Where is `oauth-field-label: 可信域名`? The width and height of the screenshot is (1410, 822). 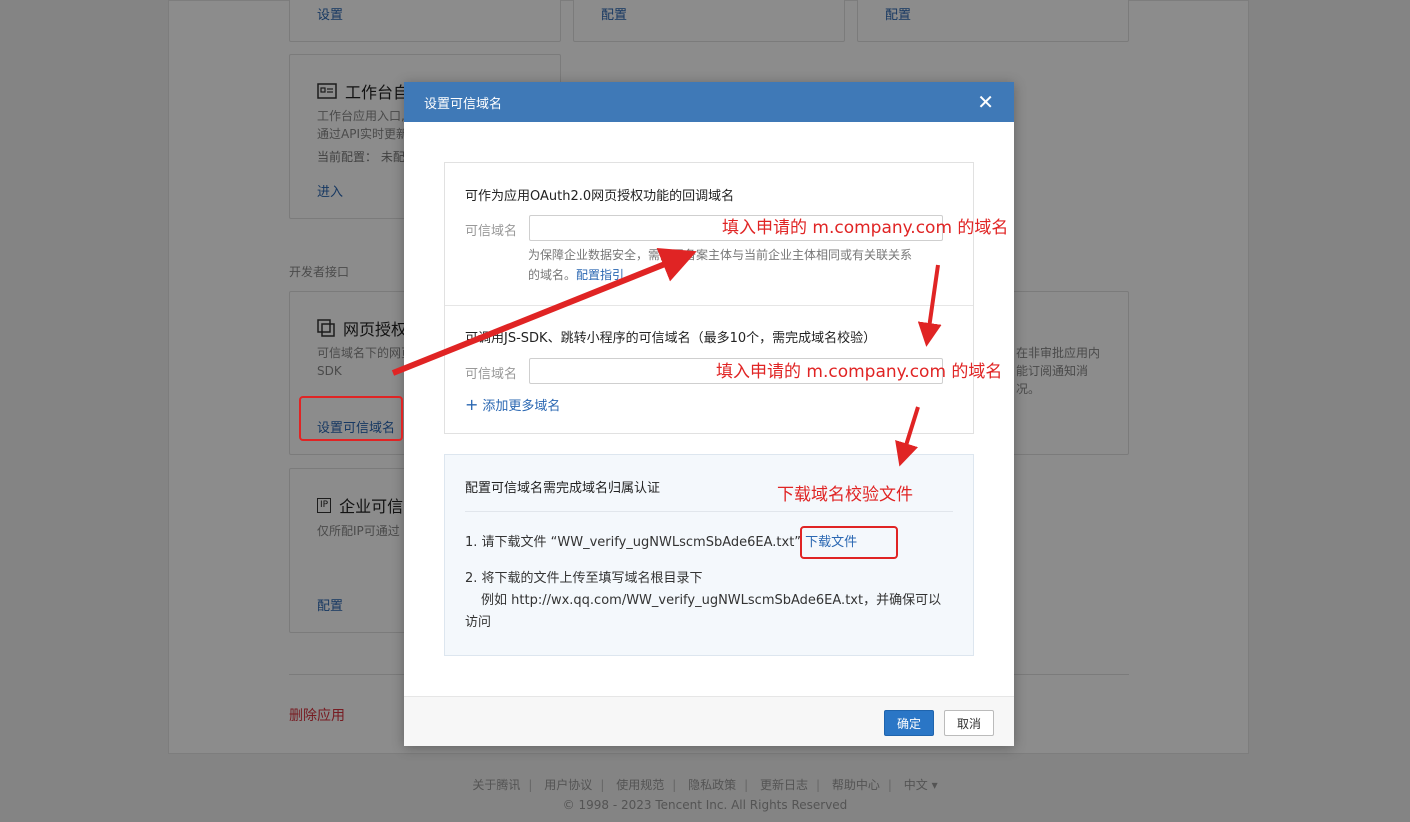
oauth-field-label: 可信域名 is located at coordinates (491, 231).